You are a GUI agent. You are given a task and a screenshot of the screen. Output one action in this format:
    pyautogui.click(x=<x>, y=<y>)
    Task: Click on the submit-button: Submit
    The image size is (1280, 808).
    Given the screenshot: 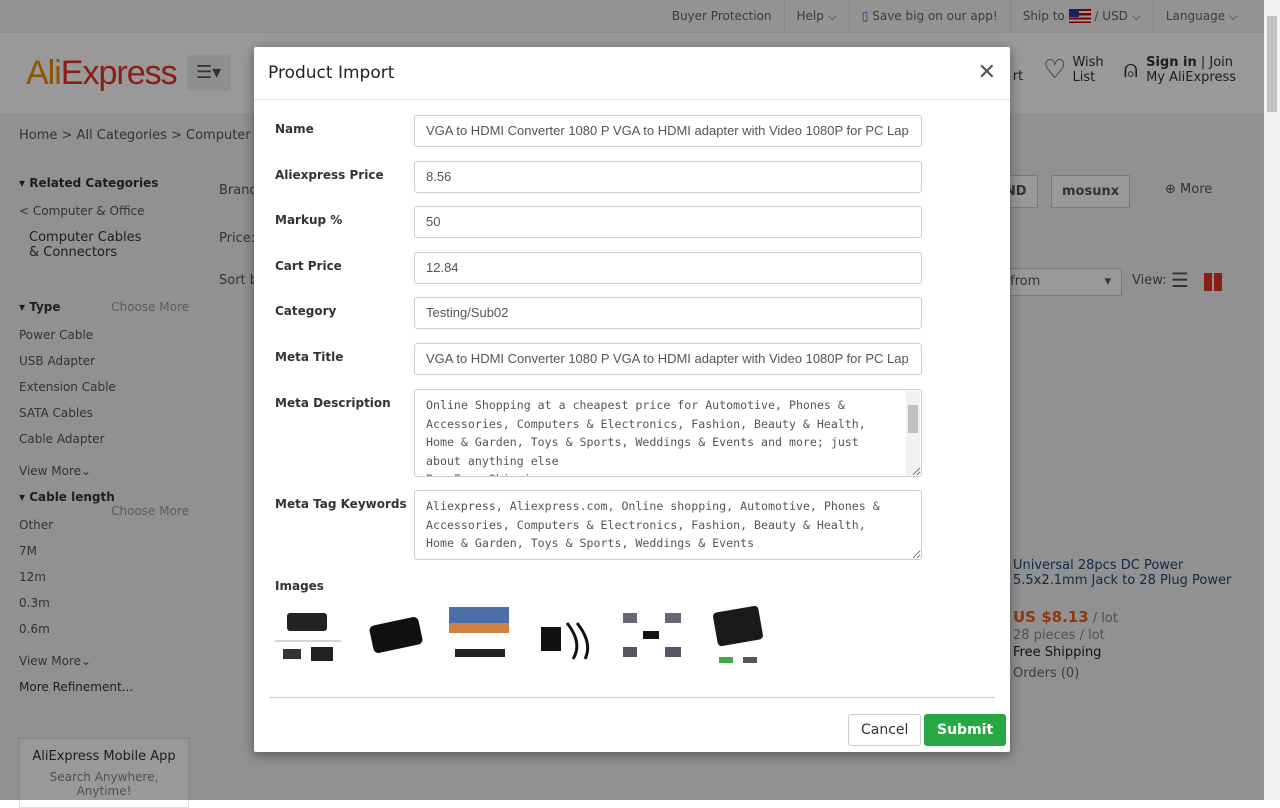 What is the action you would take?
    pyautogui.click(x=965, y=730)
    